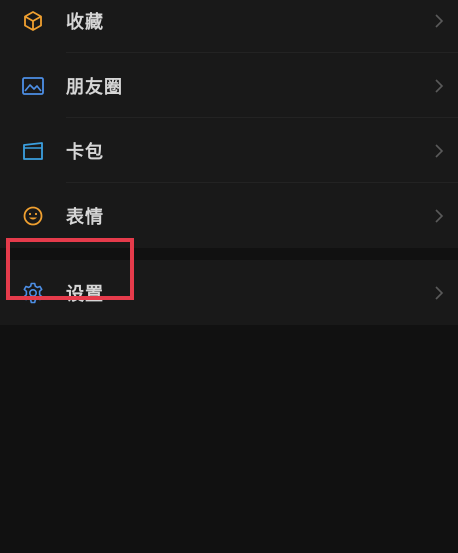 The image size is (458, 553). What do you see at coordinates (94, 87) in the screenshot?
I see `menu-item-label: 朋友圈` at bounding box center [94, 87].